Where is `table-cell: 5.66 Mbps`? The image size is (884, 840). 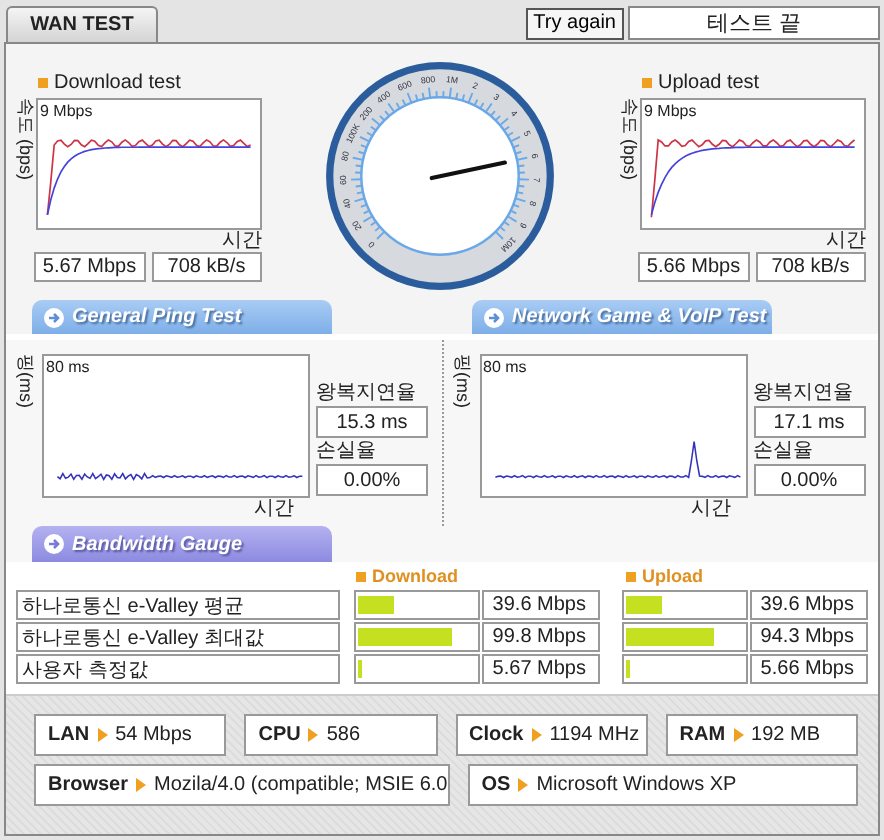
table-cell: 5.66 Mbps is located at coordinates (809, 669).